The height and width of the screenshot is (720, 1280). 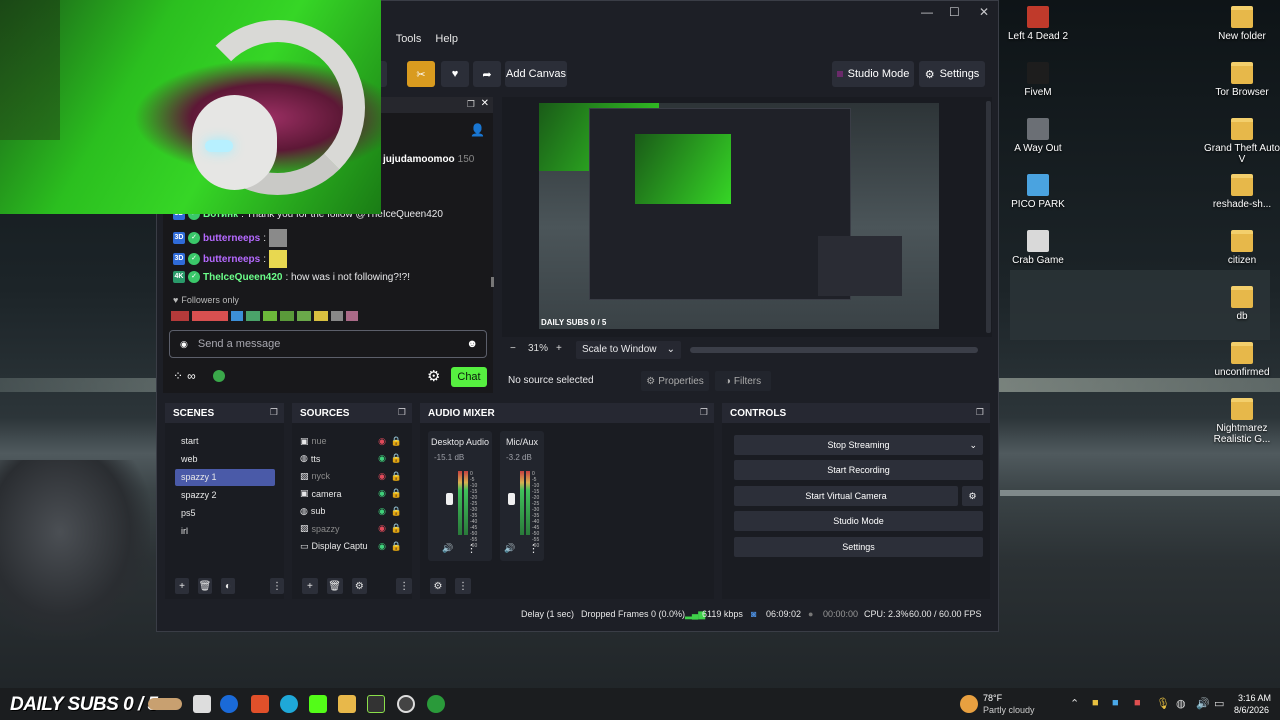 What do you see at coordinates (743, 381) in the screenshot?
I see `filters-button: ◑ Filters` at bounding box center [743, 381].